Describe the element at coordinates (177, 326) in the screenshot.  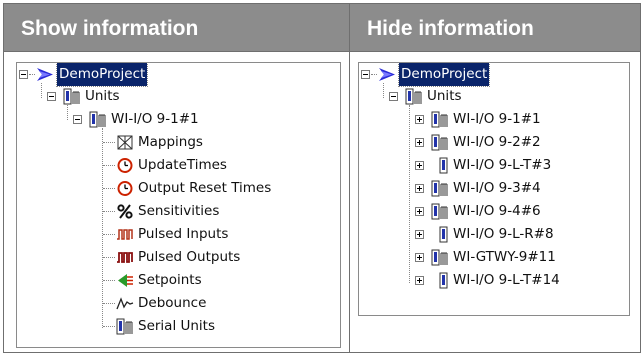
I see `serial-units-label: Serial Units` at that location.